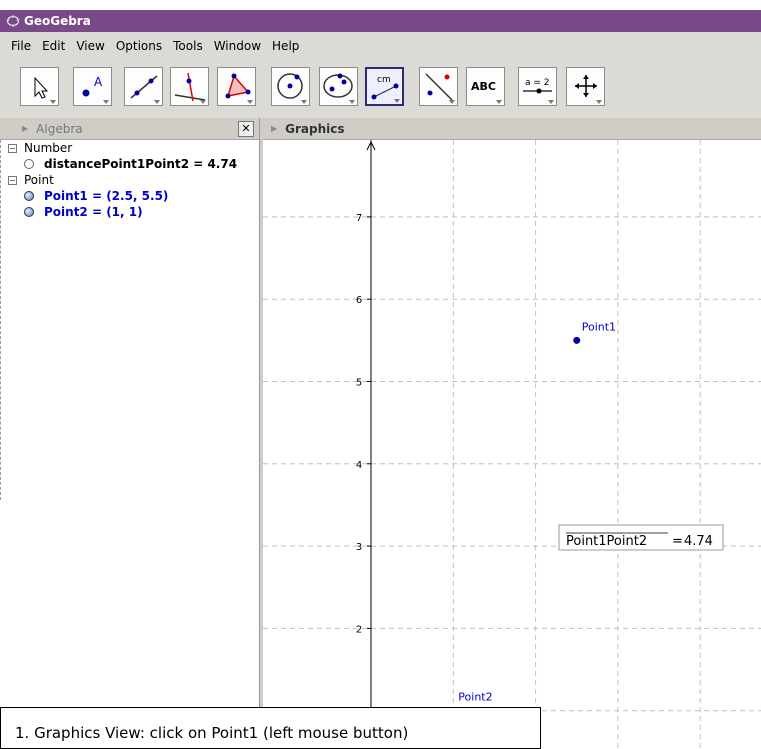 The width and height of the screenshot is (761, 749). What do you see at coordinates (53, 46) in the screenshot?
I see `menu-edit: Edit` at bounding box center [53, 46].